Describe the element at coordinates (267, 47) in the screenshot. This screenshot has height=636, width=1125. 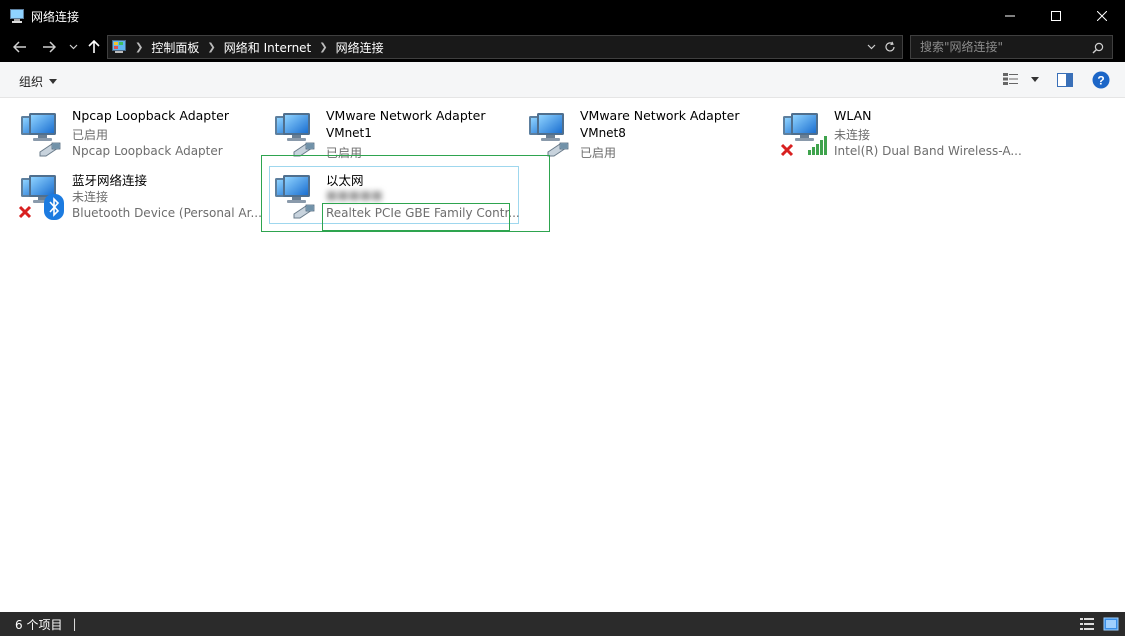
I see `breadcrumb-network-internet: 网络和 Internet` at that location.